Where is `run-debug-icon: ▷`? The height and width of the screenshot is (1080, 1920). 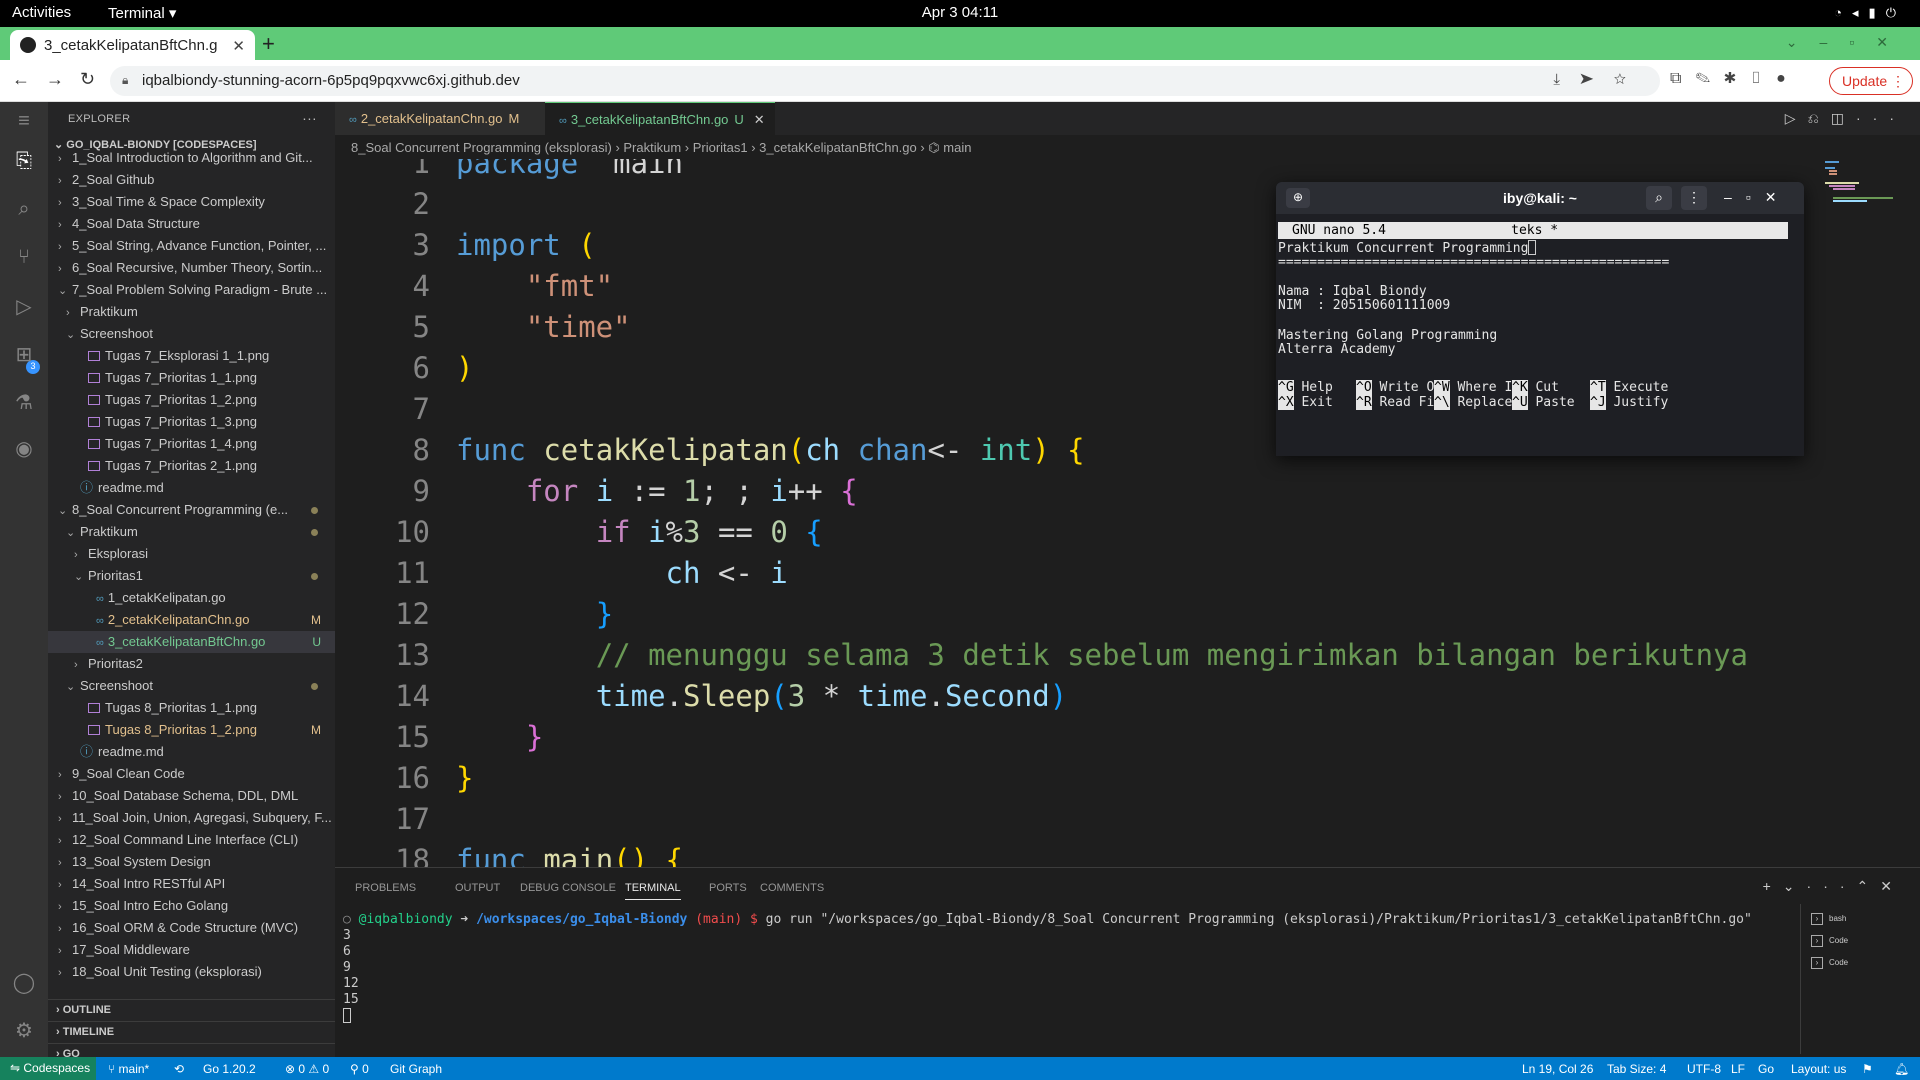
run-debug-icon: ▷ is located at coordinates (24, 308).